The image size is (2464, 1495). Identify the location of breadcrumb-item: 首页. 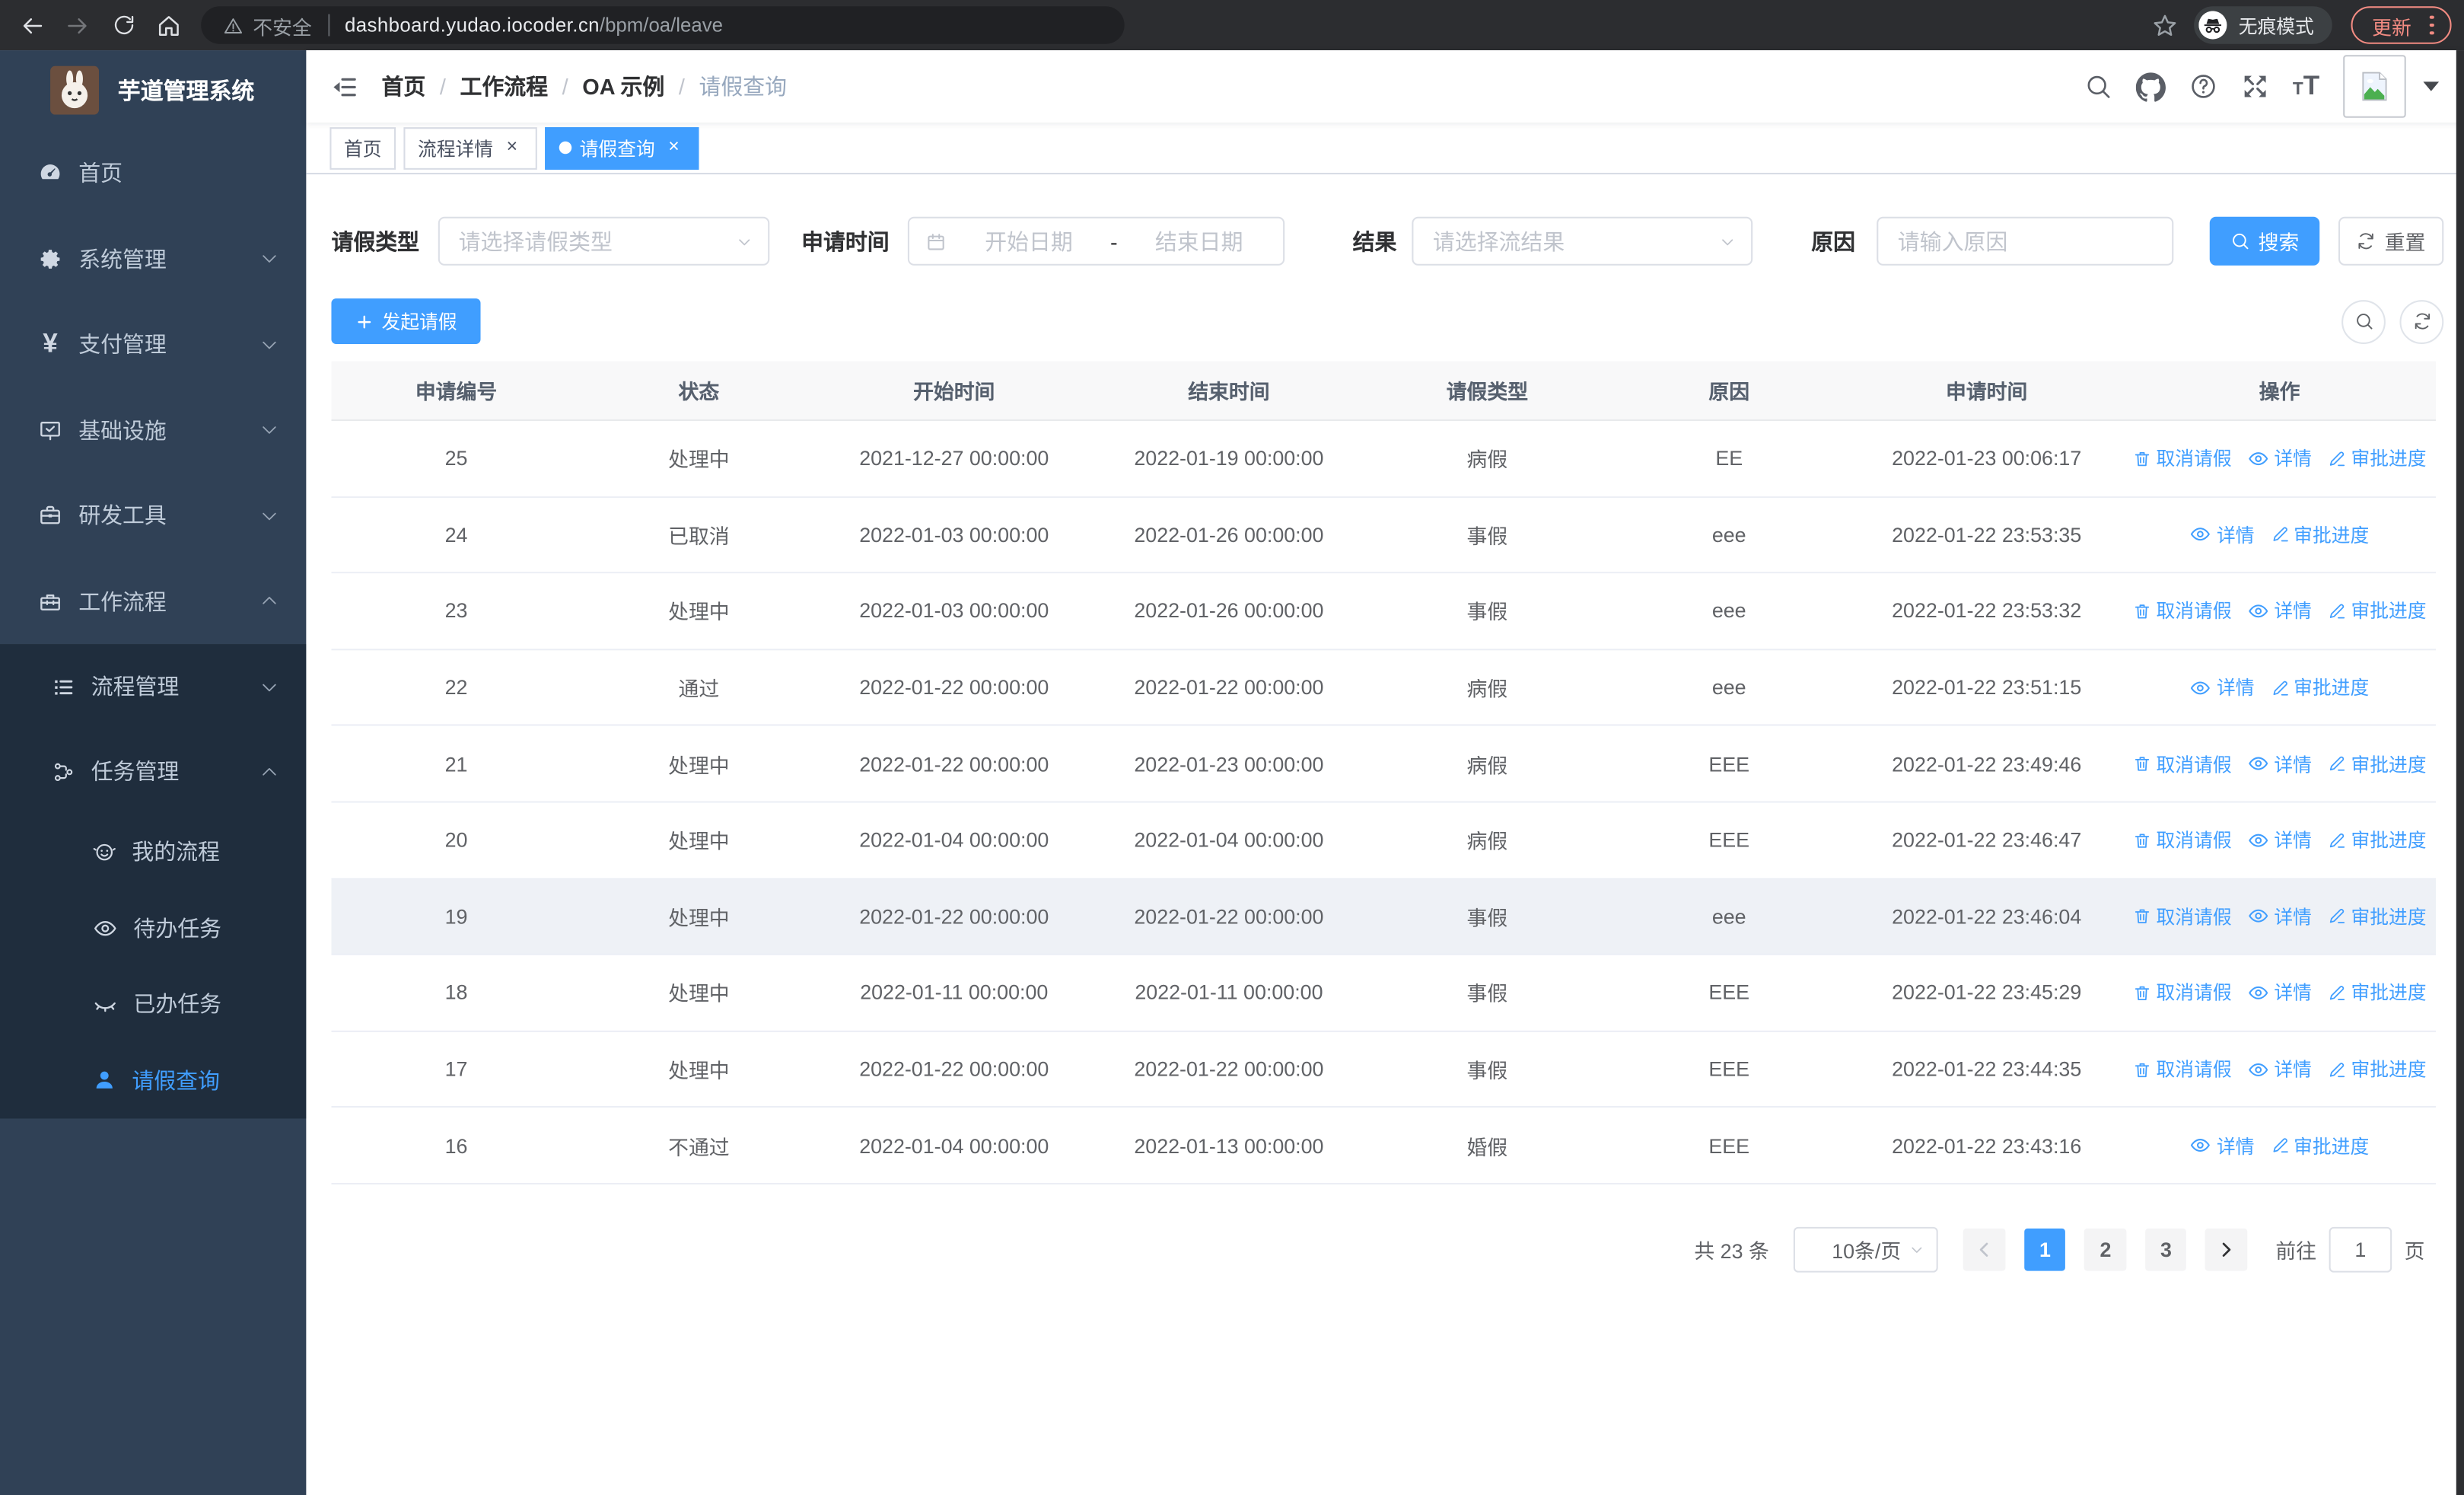
(404, 87).